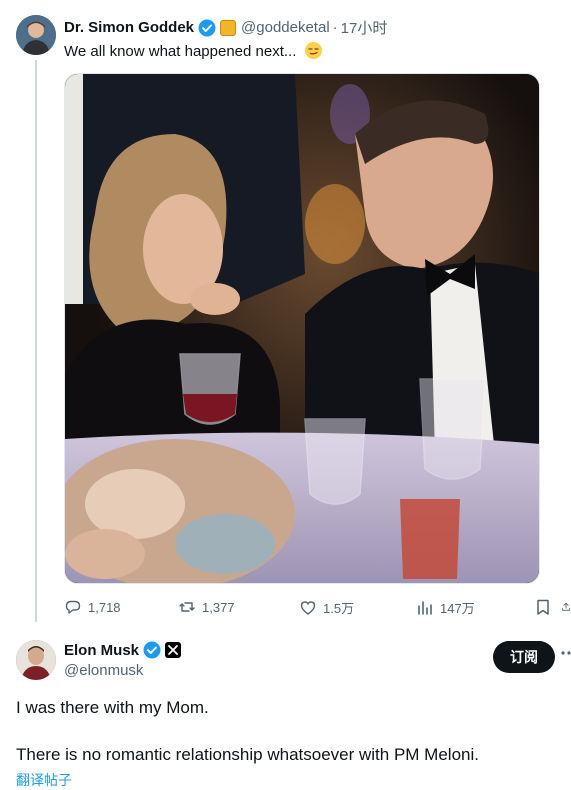 The image size is (571, 790). What do you see at coordinates (187, 607) in the screenshot?
I see `retweet-icon` at bounding box center [187, 607].